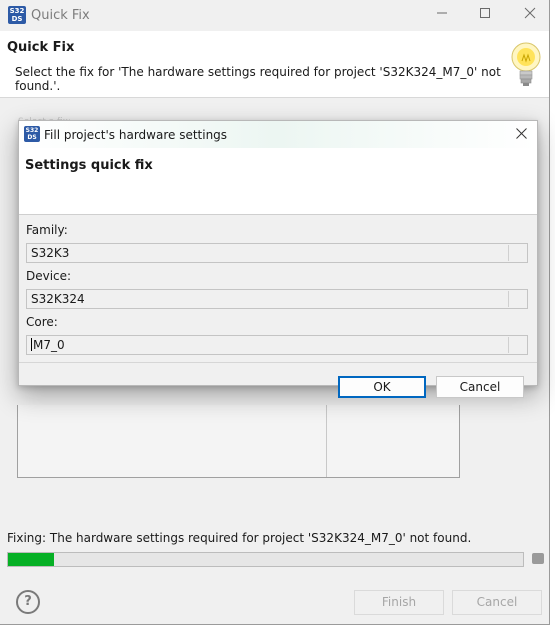 This screenshot has width=555, height=628. Describe the element at coordinates (49, 276) in the screenshot. I see `device-label: Device:` at that location.